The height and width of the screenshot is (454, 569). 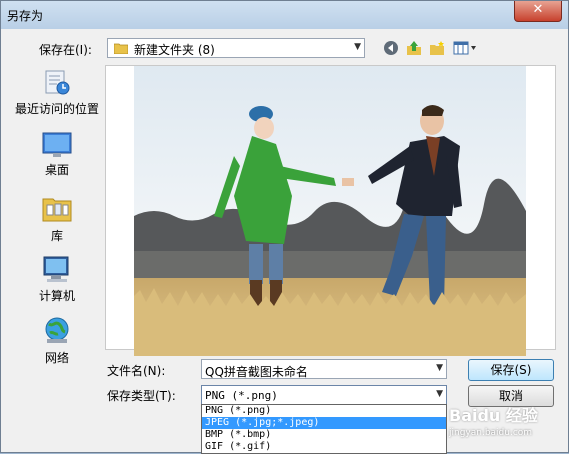 I want to click on places-bar: 最近访问的位置 桌面 库 计算机 网络, so click(x=57, y=214).